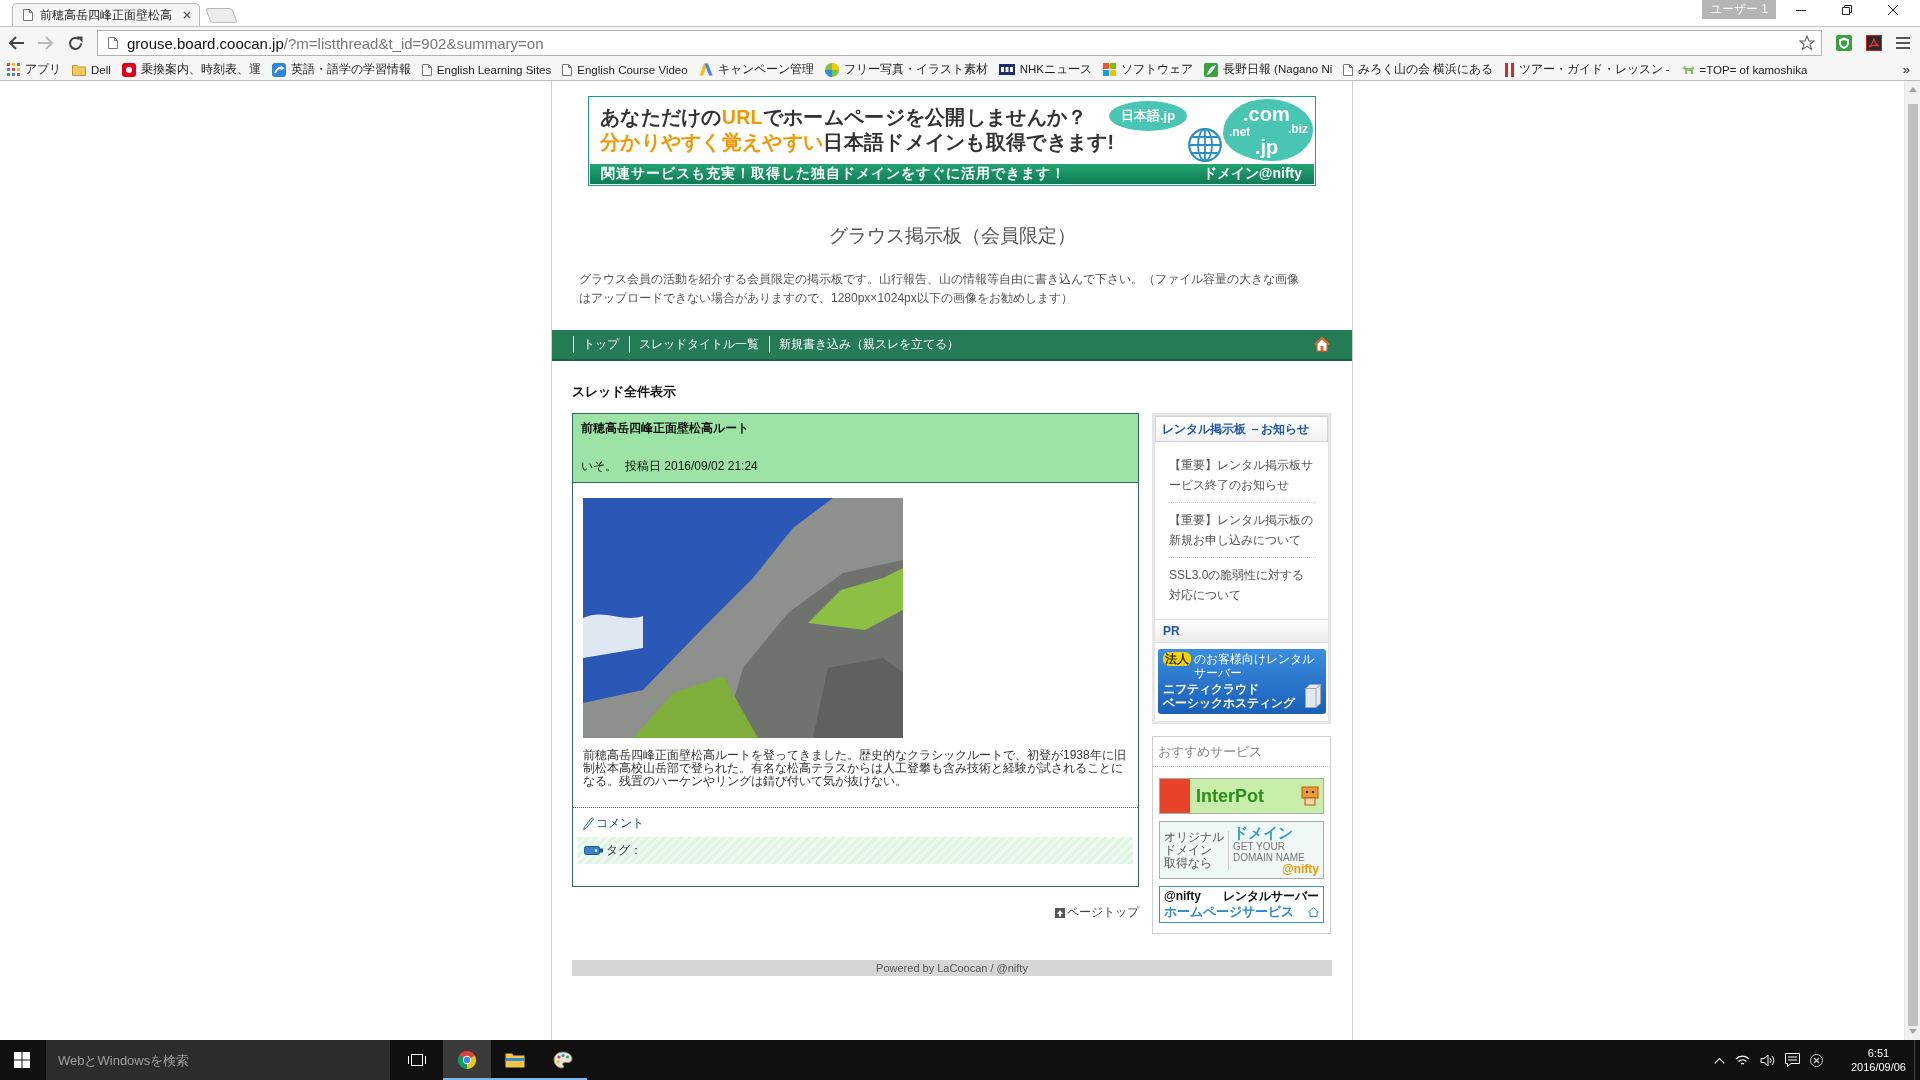  I want to click on bookmark: English Learning Sites, so click(486, 69).